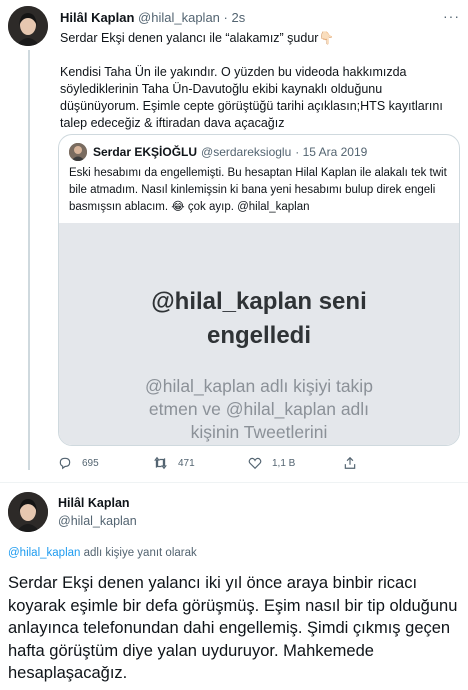 The height and width of the screenshot is (690, 468). What do you see at coordinates (90, 463) in the screenshot?
I see `reply-count: 695` at bounding box center [90, 463].